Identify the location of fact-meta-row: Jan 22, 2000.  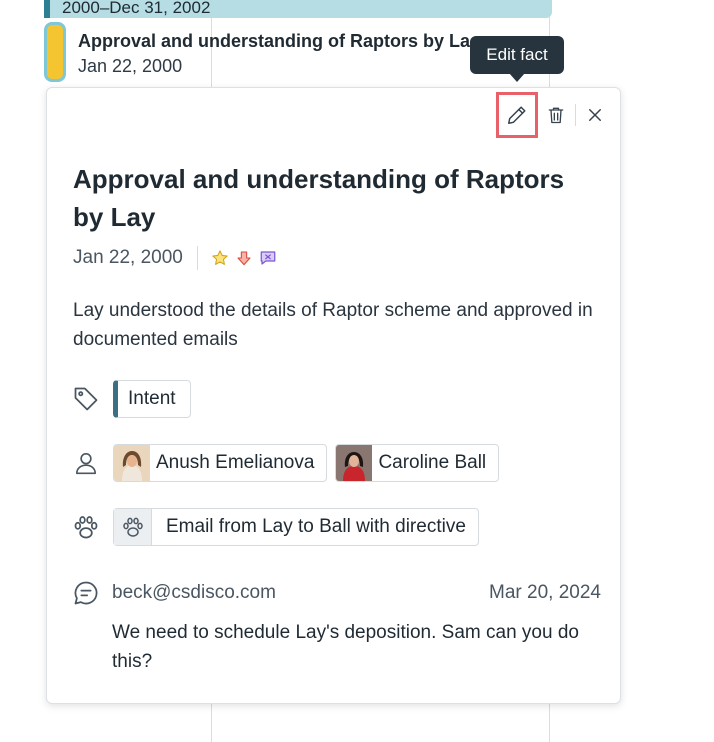
(177, 258).